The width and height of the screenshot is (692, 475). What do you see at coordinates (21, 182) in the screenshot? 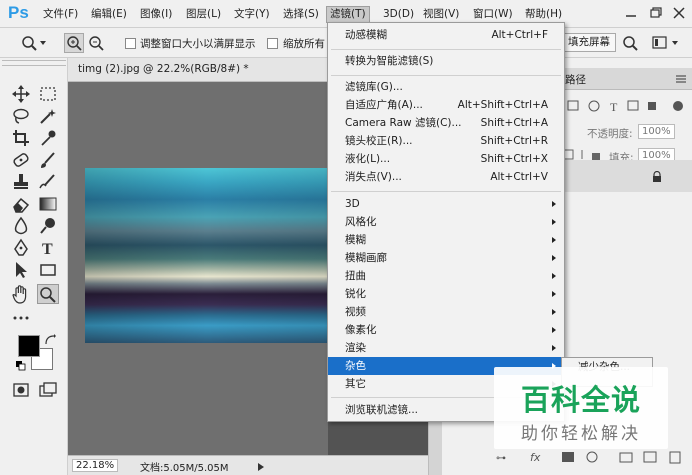
I see `clone-stamp-tool-icon` at bounding box center [21, 182].